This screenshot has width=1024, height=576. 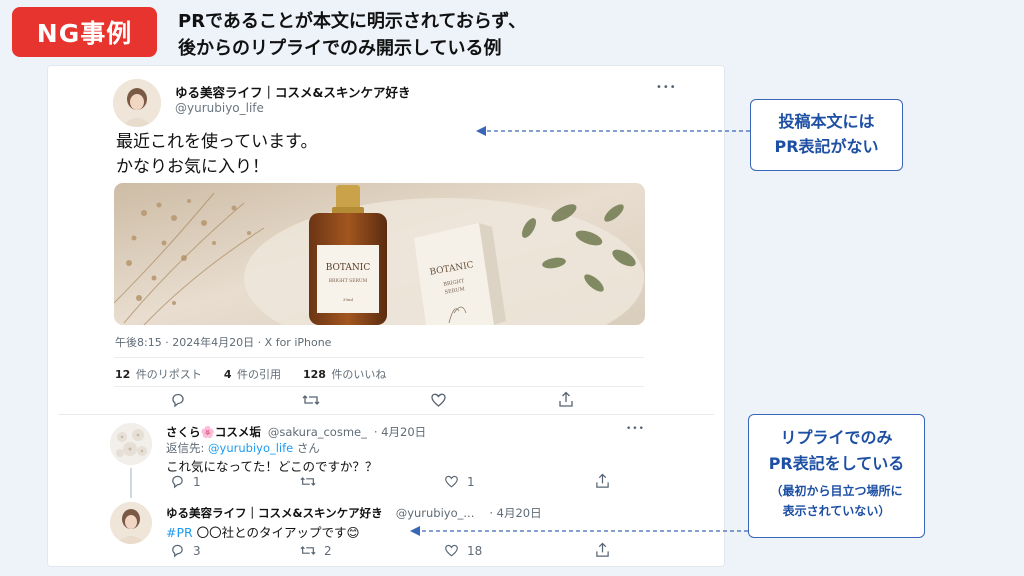 What do you see at coordinates (836, 511) in the screenshot?
I see `callout-bottom-note2: 表示されていない）` at bounding box center [836, 511].